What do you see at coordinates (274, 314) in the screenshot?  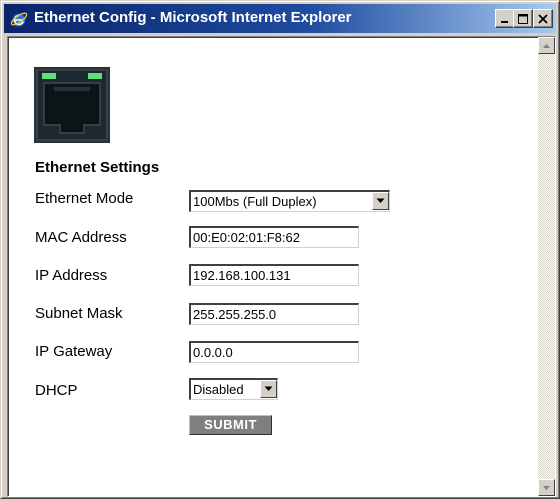 I see `subnet-mask-field` at bounding box center [274, 314].